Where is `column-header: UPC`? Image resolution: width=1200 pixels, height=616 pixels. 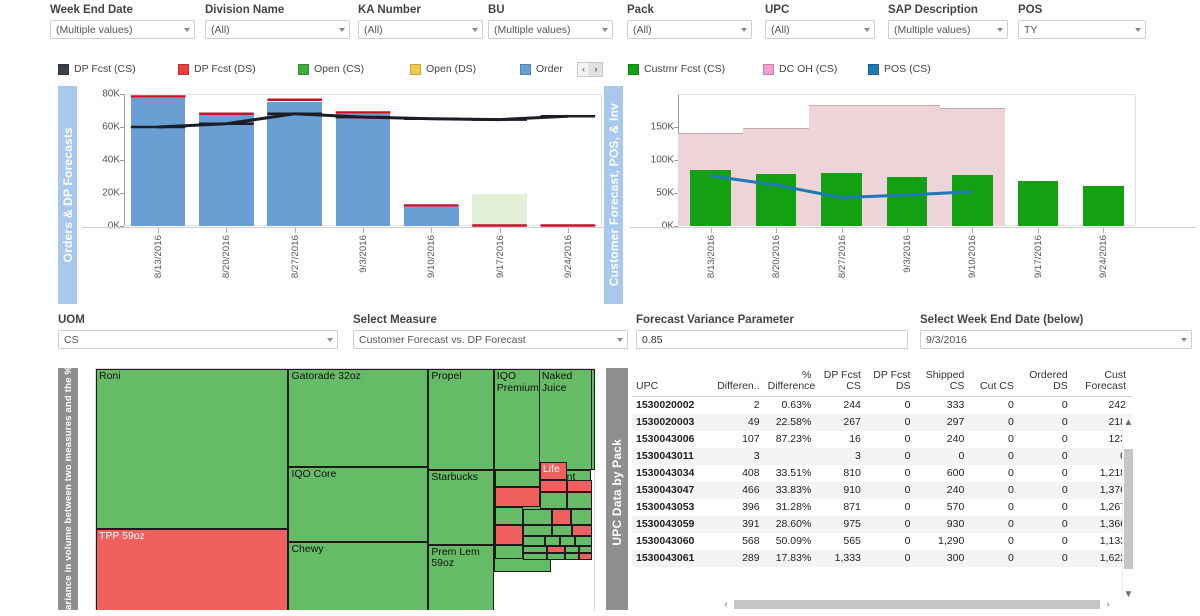 column-header: UPC is located at coordinates (672, 382).